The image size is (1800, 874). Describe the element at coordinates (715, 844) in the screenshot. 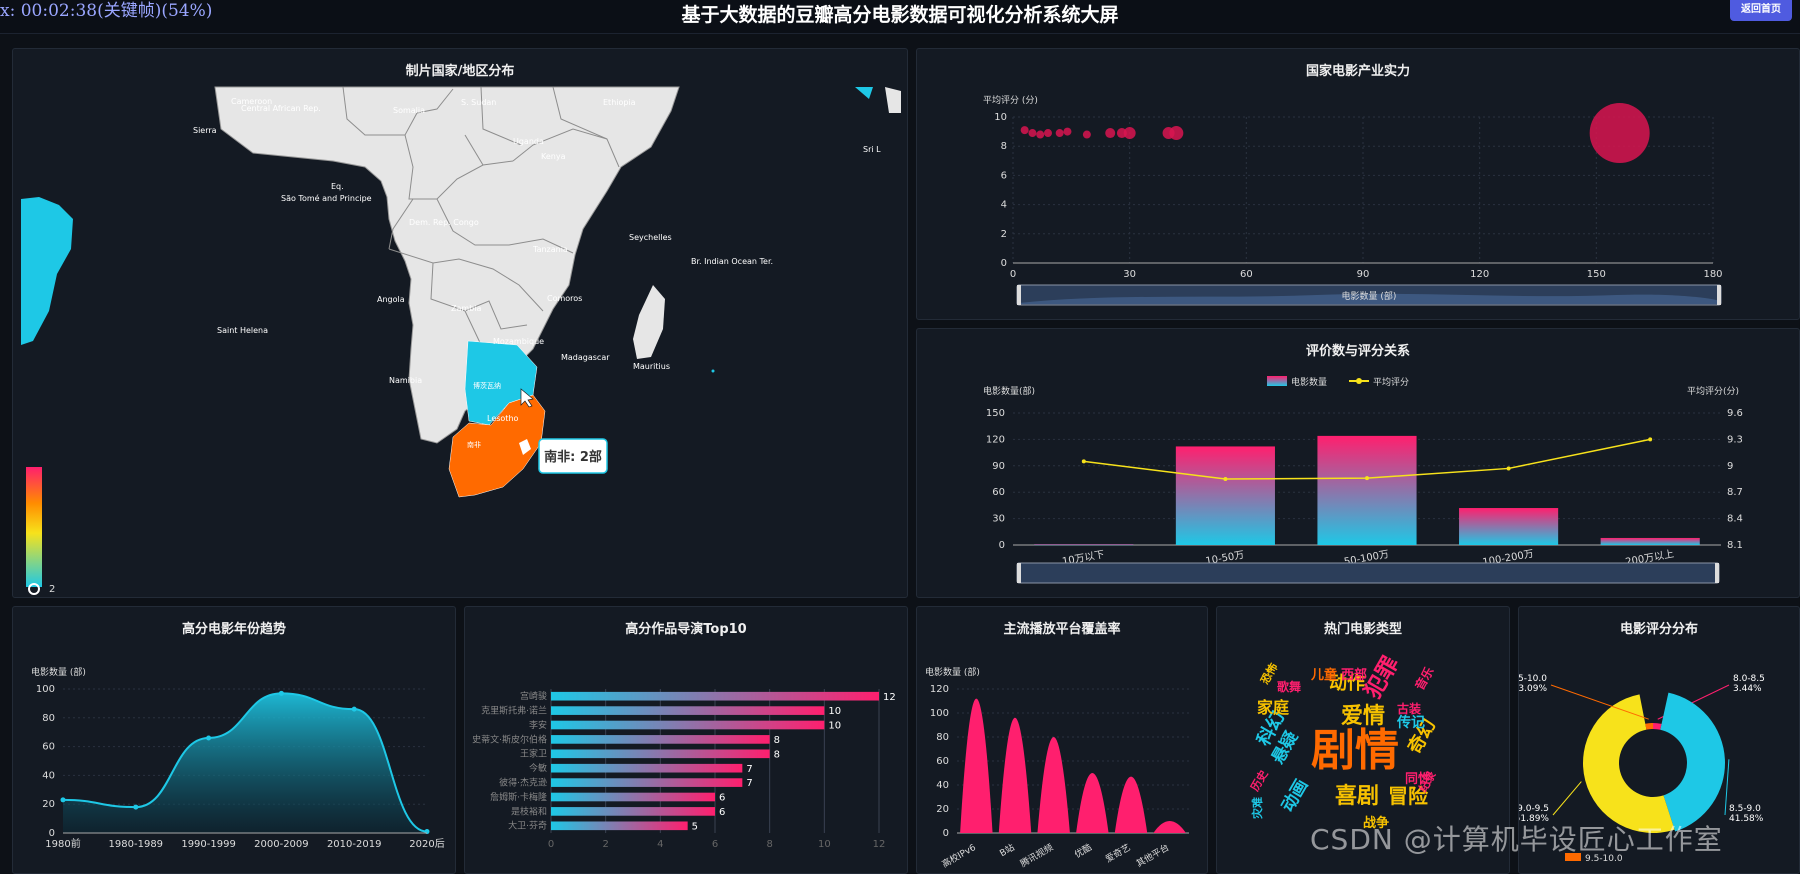

I see `x-tick: 6` at that location.